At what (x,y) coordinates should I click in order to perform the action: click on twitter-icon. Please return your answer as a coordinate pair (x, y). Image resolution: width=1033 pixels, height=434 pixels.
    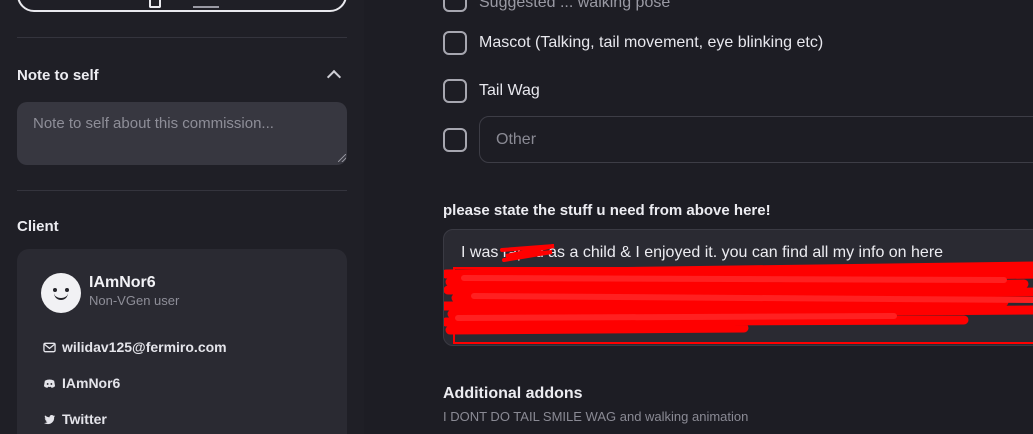
    Looking at the image, I should click on (49, 419).